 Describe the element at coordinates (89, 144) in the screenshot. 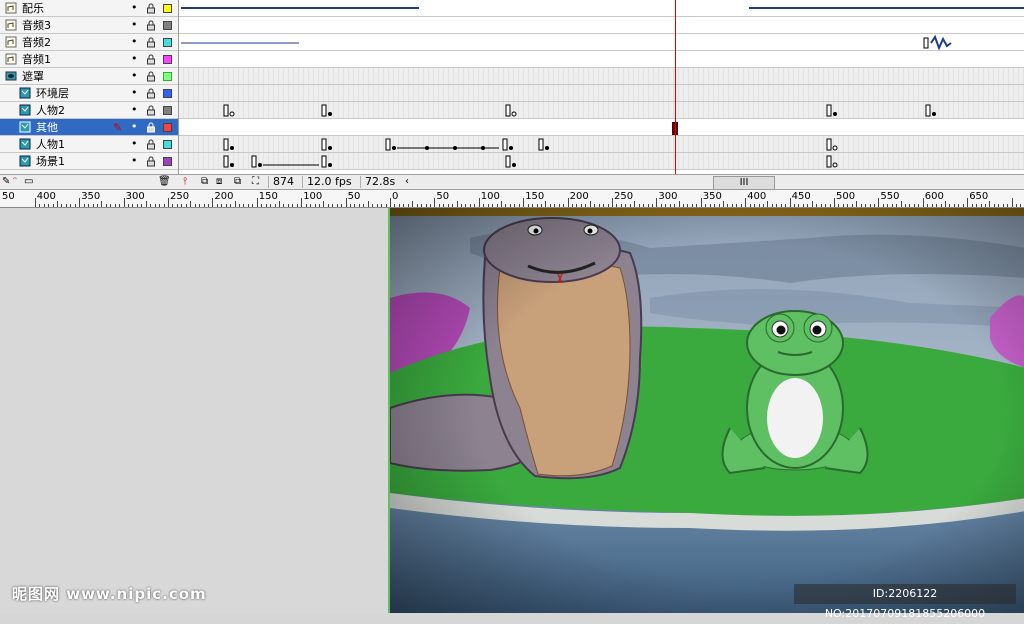

I see `layer-row: 人物1 •` at that location.